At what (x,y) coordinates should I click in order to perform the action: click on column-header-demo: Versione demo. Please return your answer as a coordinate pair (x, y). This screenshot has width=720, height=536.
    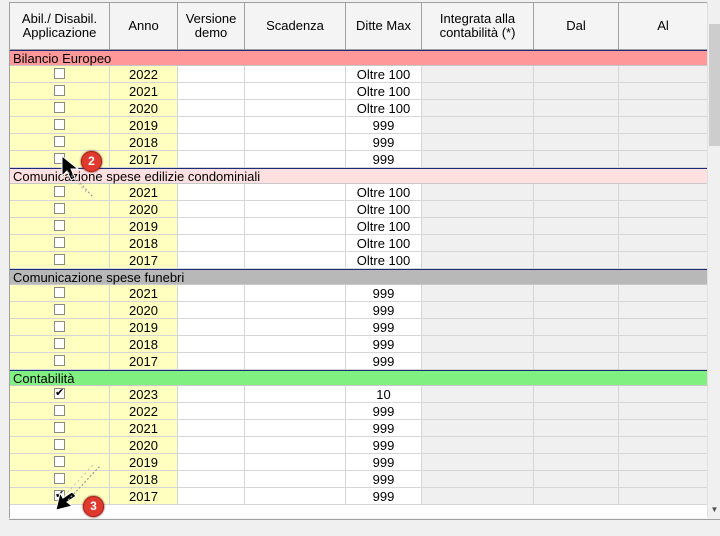
    Looking at the image, I should click on (211, 26).